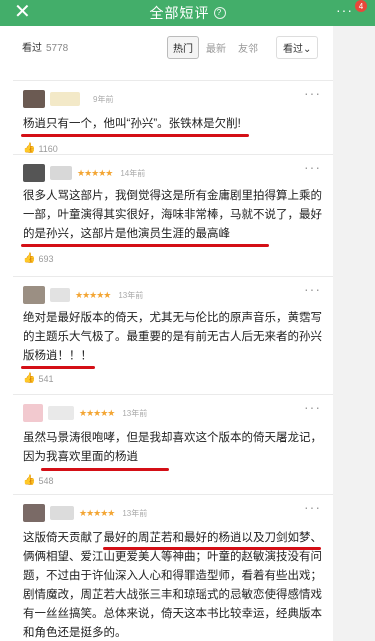 Image resolution: width=375 pixels, height=641 pixels. I want to click on review-text: 杨逍只有一个，他叫“孙兴”。张铁林是欠削!, so click(132, 124).